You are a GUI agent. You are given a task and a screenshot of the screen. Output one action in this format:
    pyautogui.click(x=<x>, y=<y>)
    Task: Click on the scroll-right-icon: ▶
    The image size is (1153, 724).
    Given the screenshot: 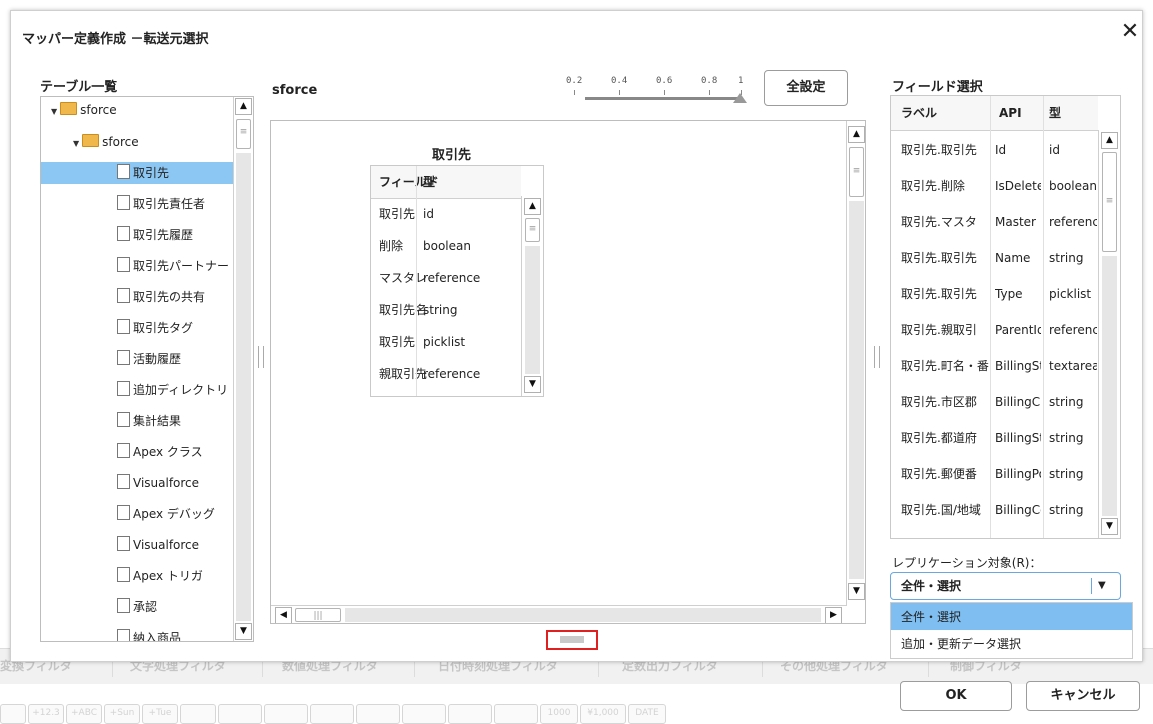 What is the action you would take?
    pyautogui.click(x=833, y=615)
    